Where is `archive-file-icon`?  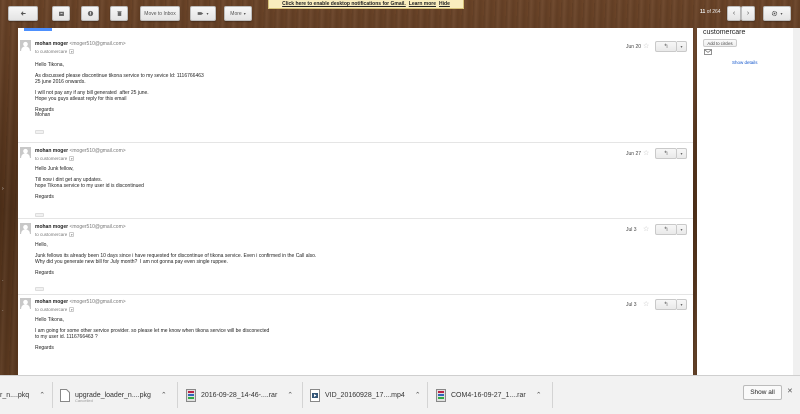 archive-file-icon is located at coordinates (191, 395).